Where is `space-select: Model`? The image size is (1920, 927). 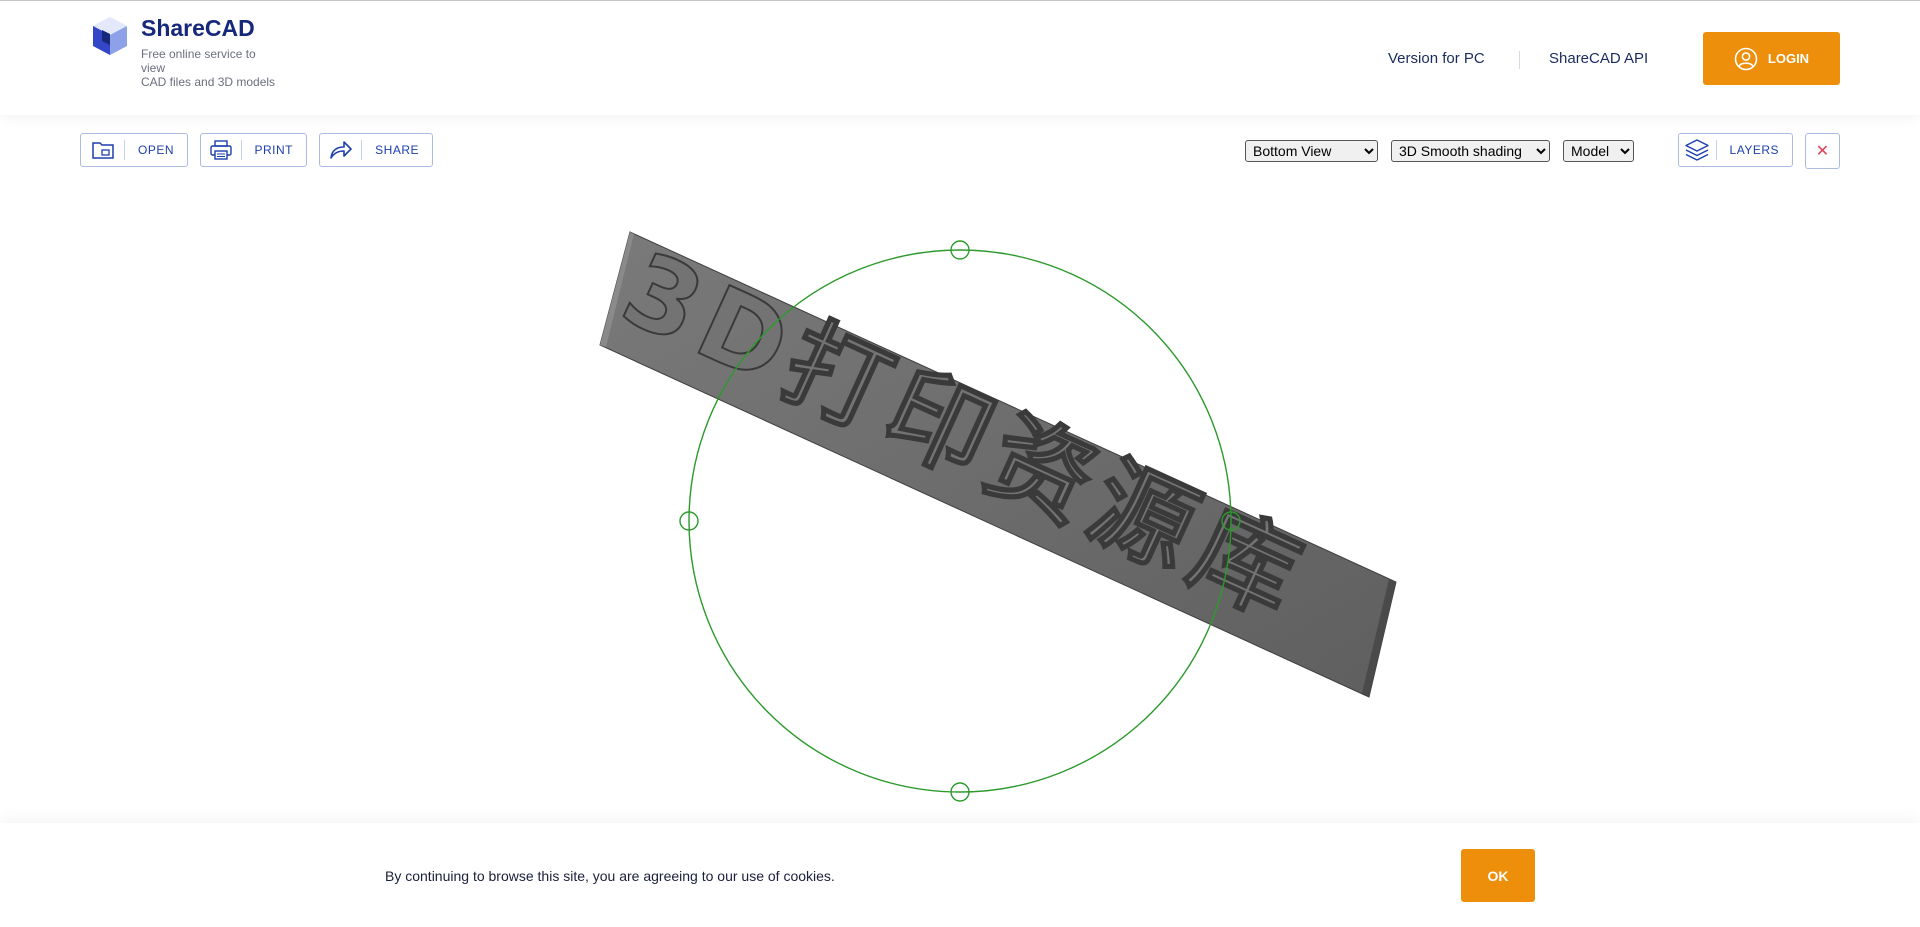 space-select: Model is located at coordinates (1598, 151).